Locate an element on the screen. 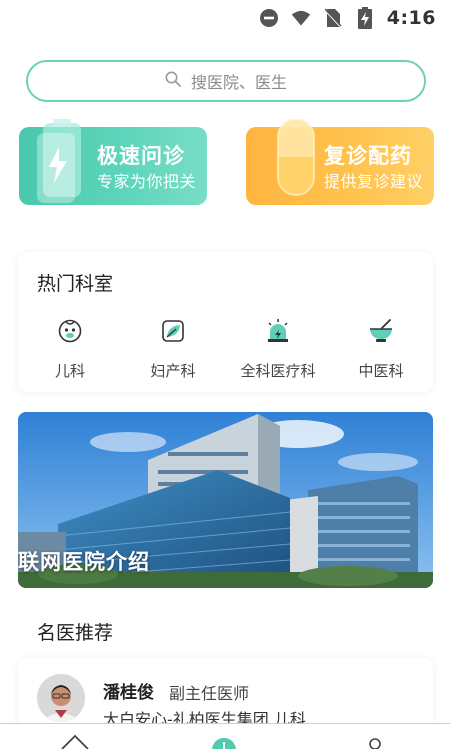 This screenshot has width=450, height=749. bottom-nav is located at coordinates (225, 736).